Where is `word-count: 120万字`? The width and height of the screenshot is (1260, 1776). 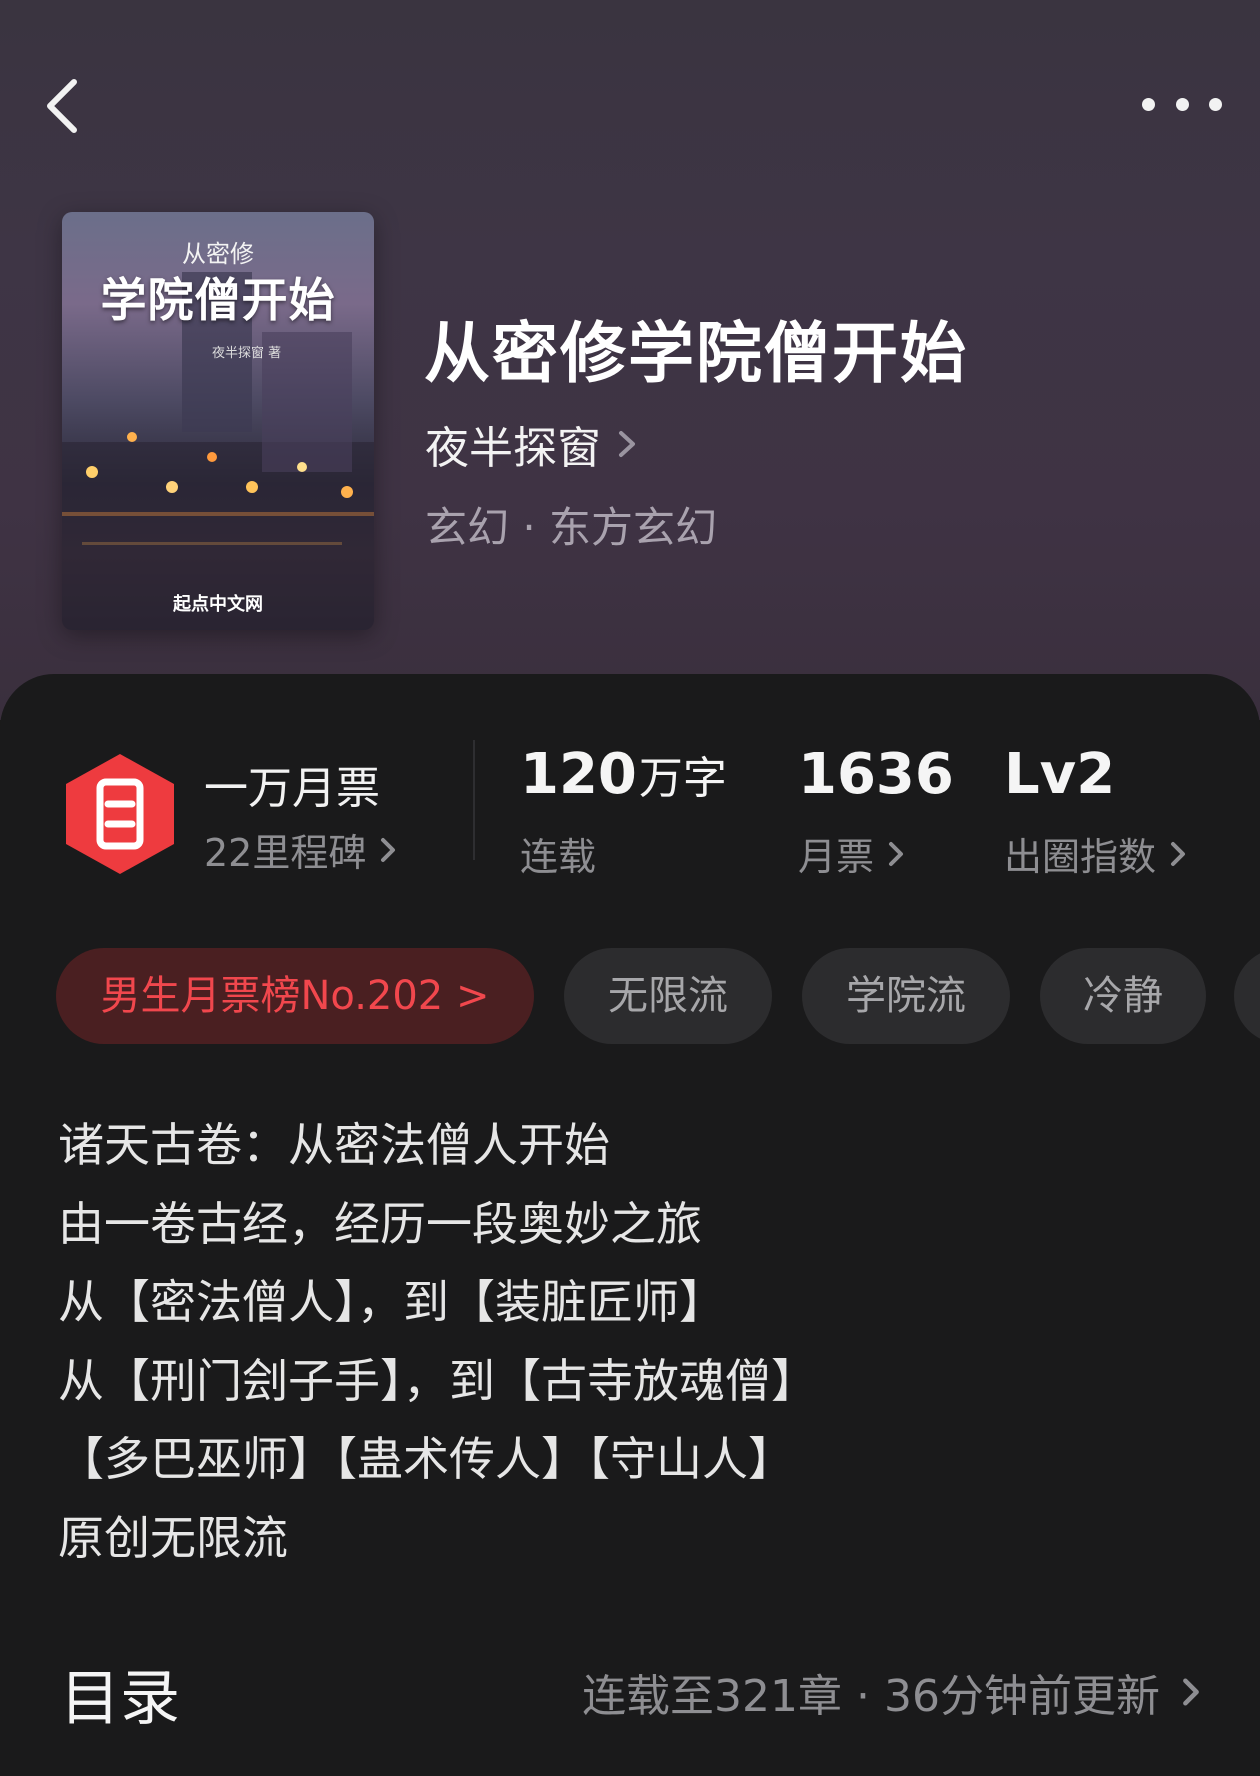 word-count: 120万字 is located at coordinates (623, 774).